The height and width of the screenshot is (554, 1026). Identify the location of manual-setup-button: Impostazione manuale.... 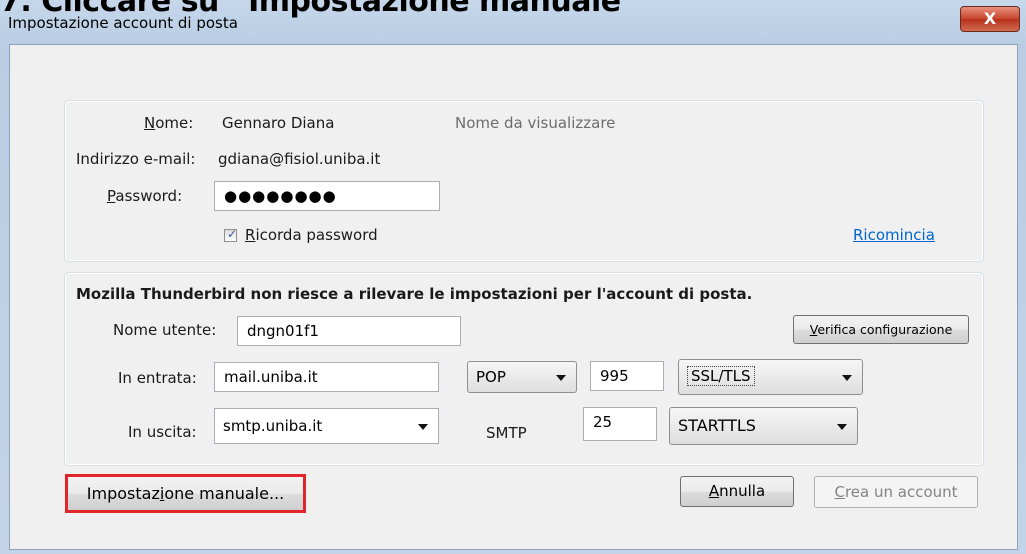
(185, 493).